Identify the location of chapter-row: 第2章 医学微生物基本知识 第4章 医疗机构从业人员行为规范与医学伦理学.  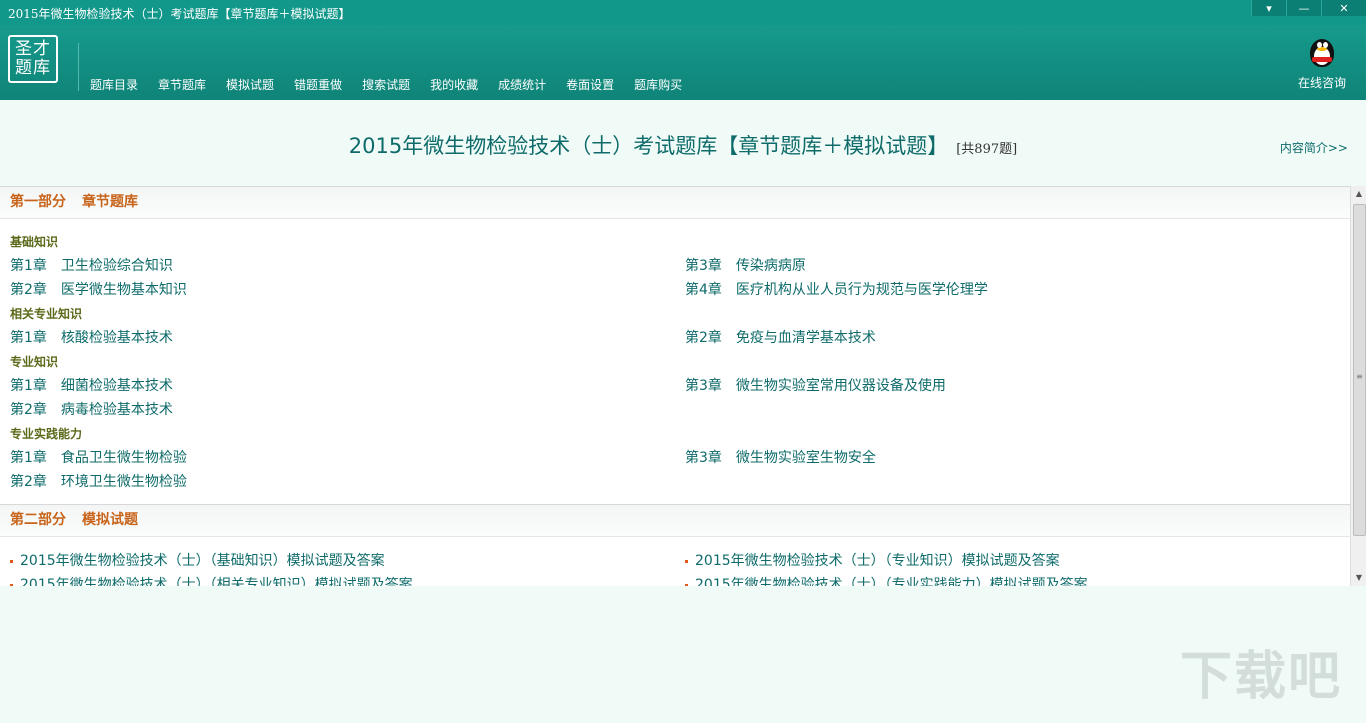
(675, 290).